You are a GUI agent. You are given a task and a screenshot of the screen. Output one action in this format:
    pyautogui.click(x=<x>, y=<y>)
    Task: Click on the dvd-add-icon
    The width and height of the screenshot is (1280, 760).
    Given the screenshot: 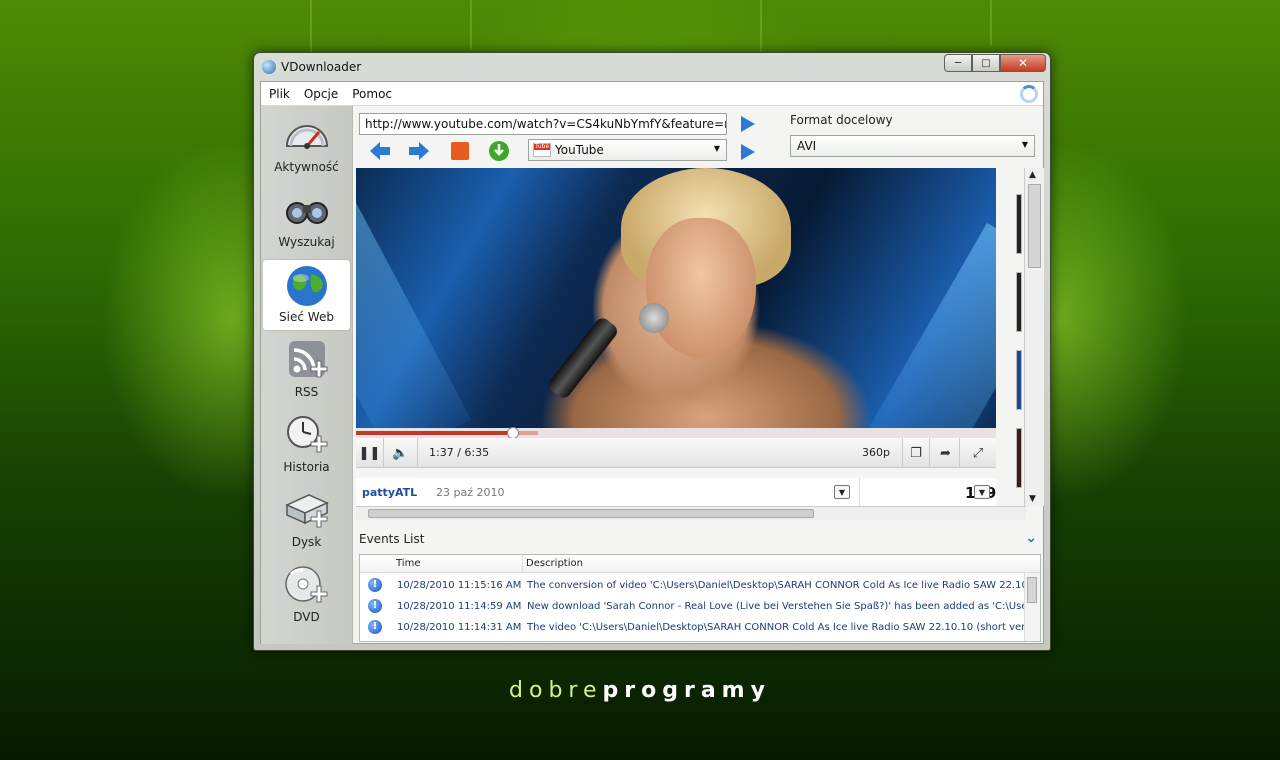 What is the action you would take?
    pyautogui.click(x=307, y=586)
    